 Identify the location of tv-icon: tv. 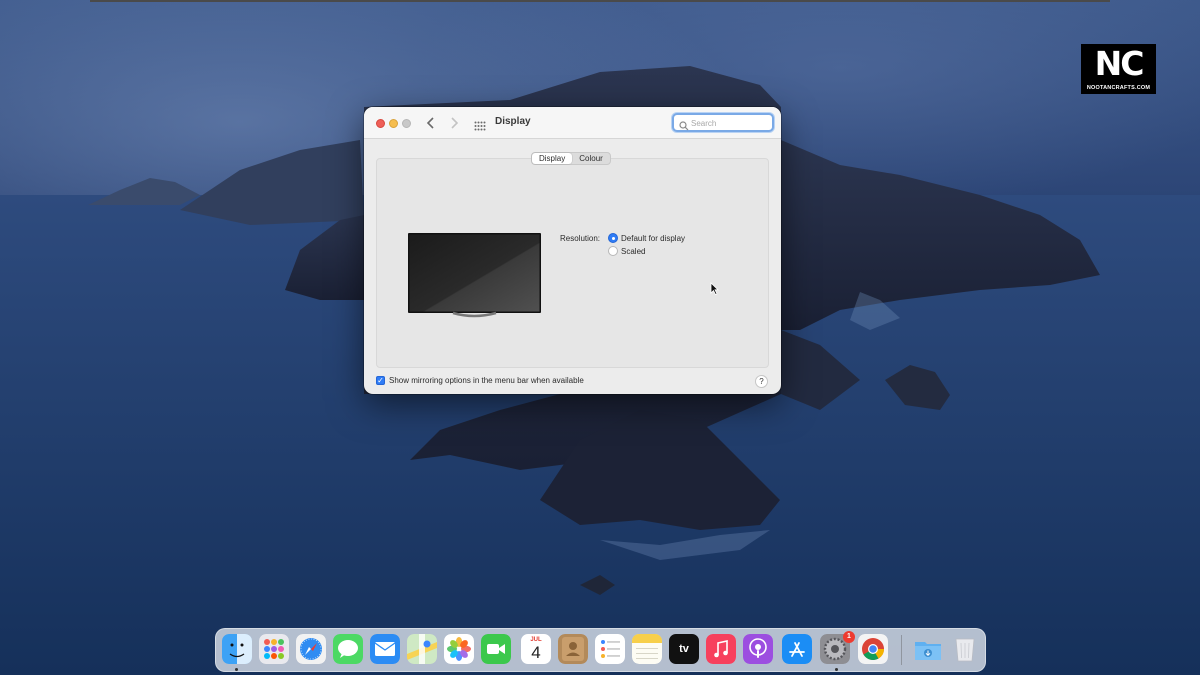
(684, 649).